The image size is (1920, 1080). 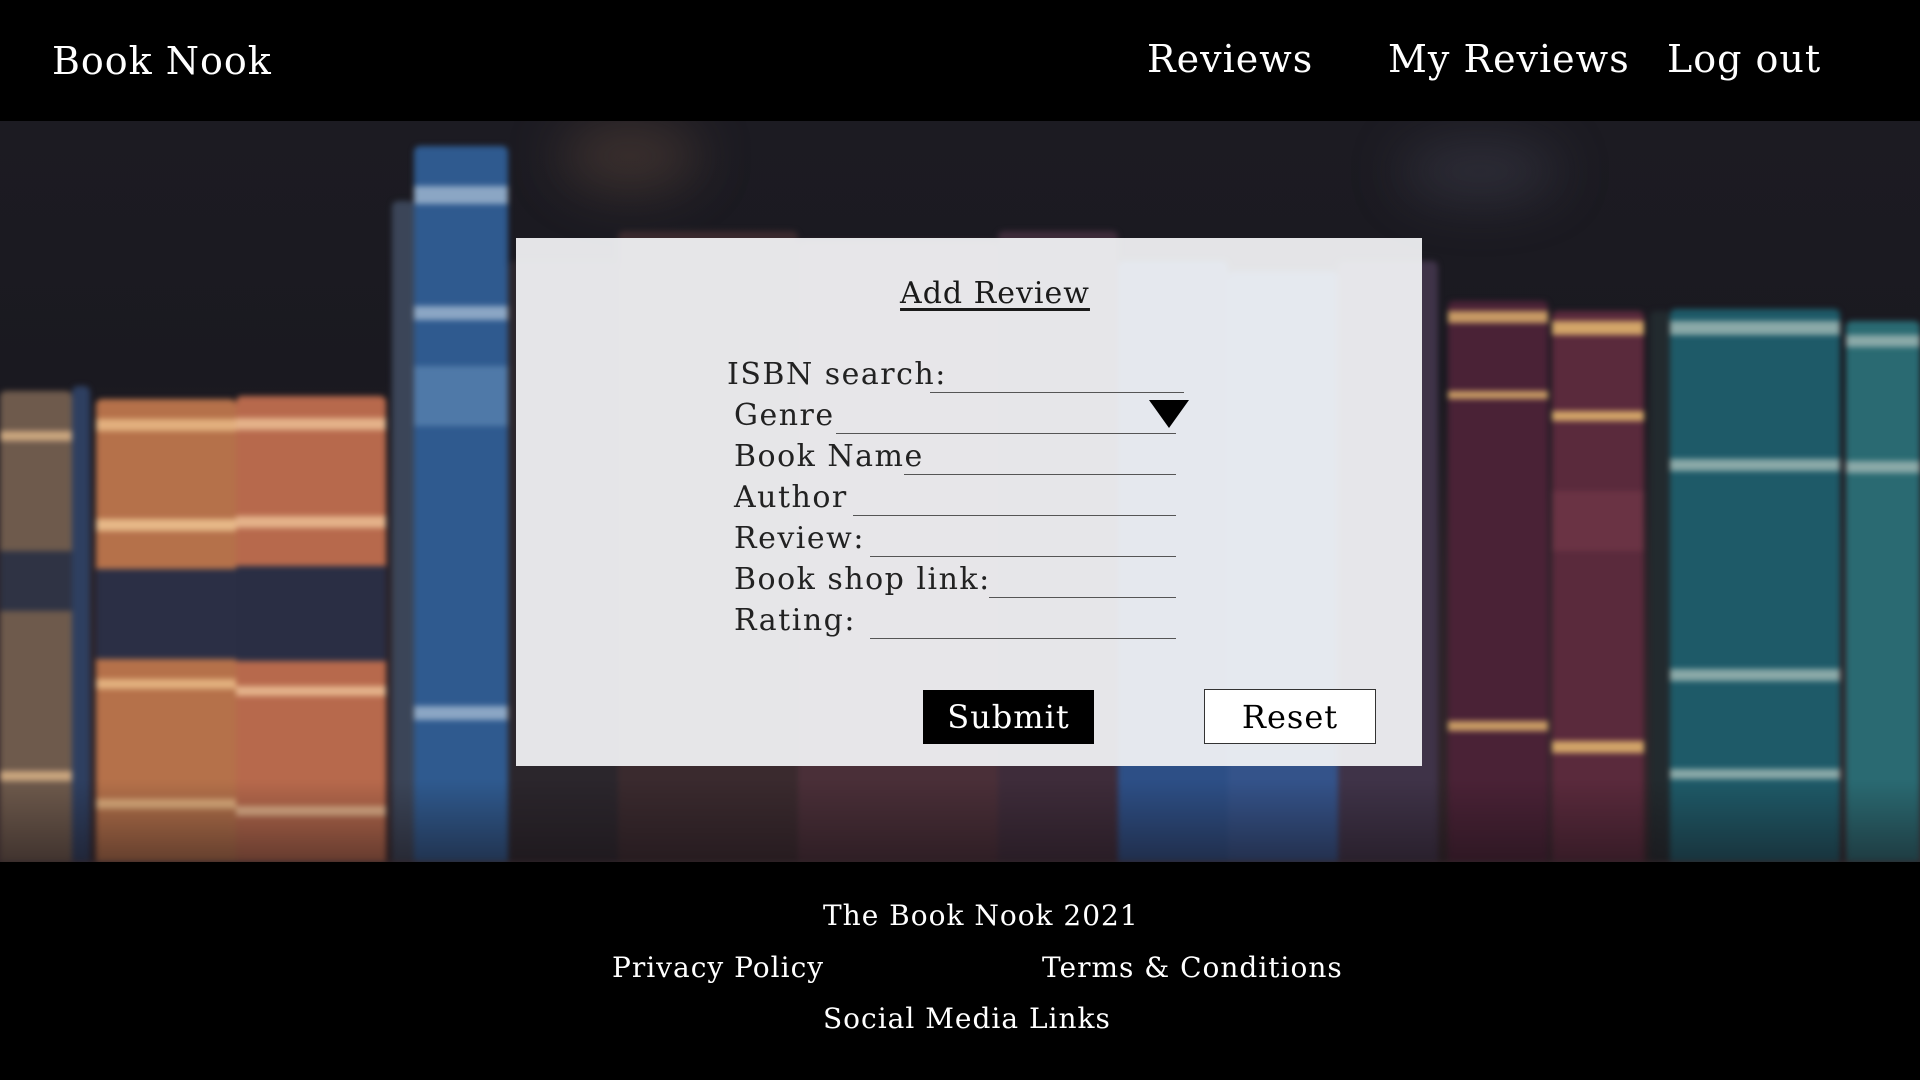 I want to click on author-label: Author, so click(x=791, y=497).